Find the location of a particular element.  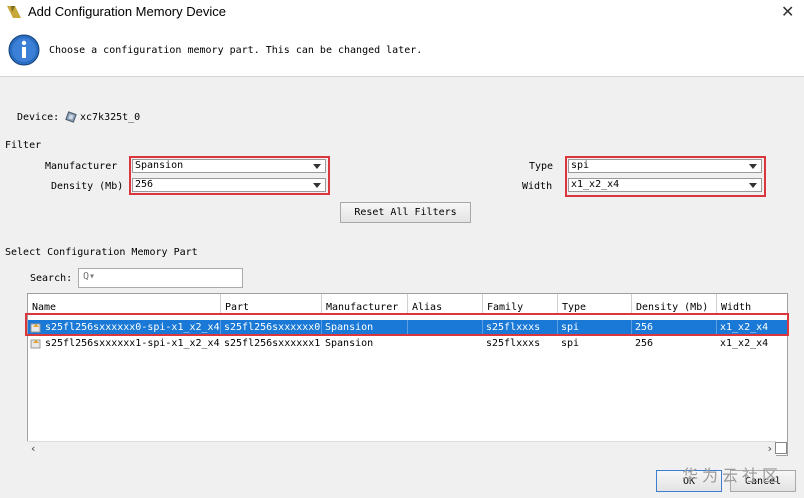

watermark-text: 华为云社区 is located at coordinates (732, 475).